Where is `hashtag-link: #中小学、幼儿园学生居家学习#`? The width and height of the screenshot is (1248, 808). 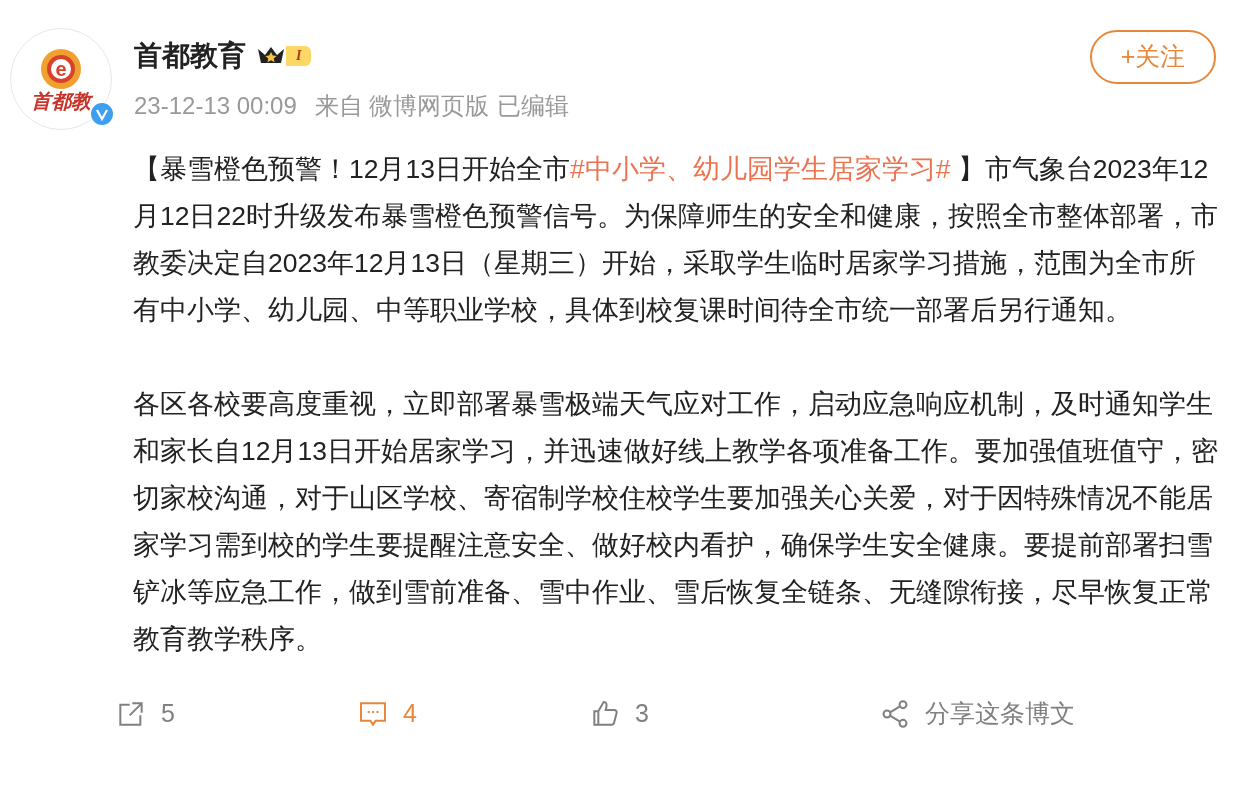 hashtag-link: #中小学、幼儿园学生居家学习# is located at coordinates (760, 169).